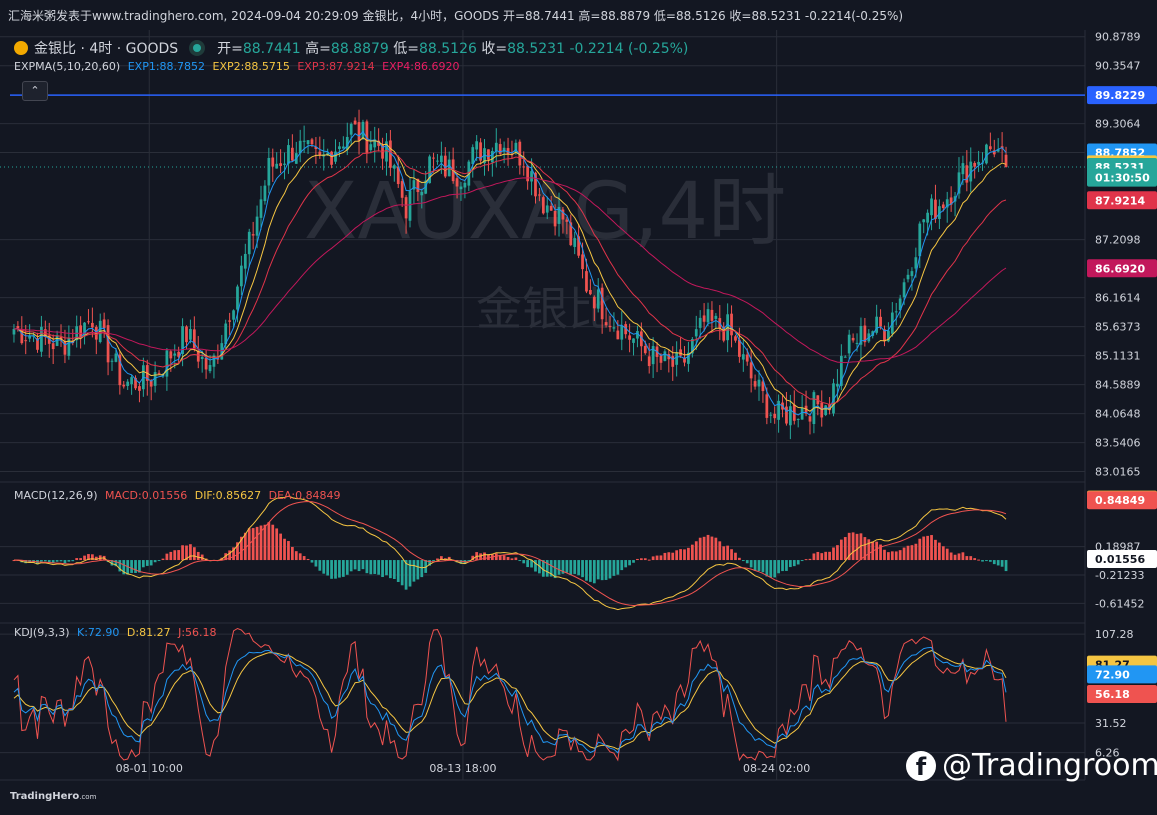  Describe the element at coordinates (1049, 765) in the screenshot. I see `social-handle: @Tradingroom` at that location.